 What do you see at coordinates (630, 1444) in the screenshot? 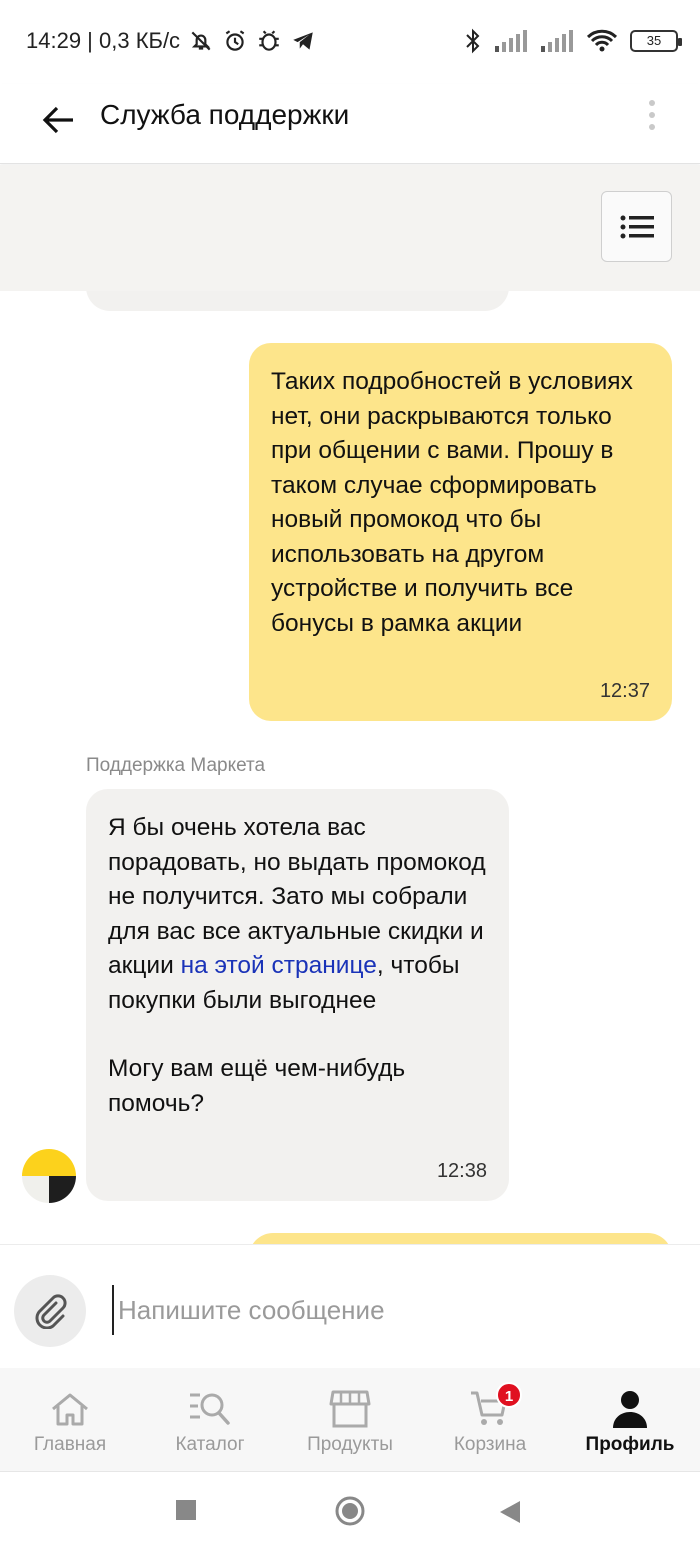
I see `nav-label-profile: Профиль` at bounding box center [630, 1444].